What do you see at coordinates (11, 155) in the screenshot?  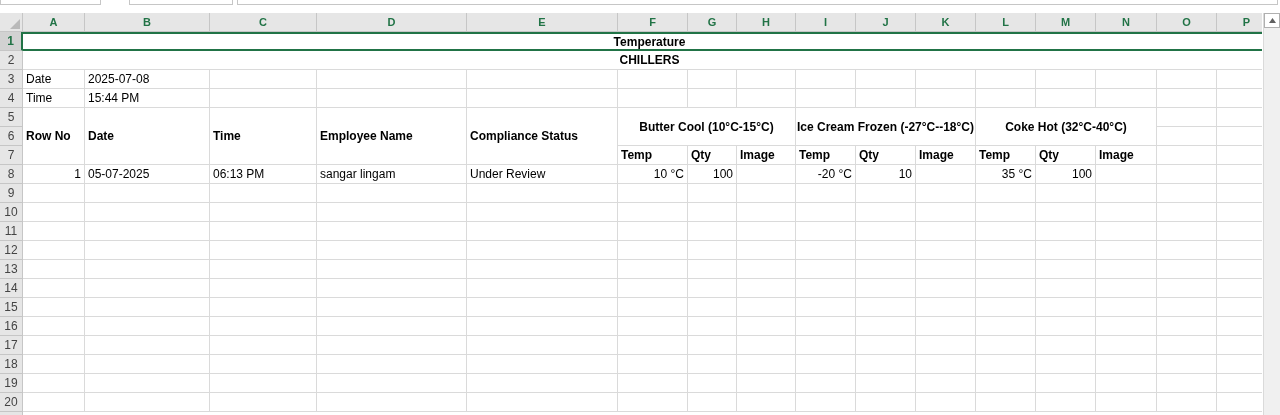 I see `row-header: 7` at bounding box center [11, 155].